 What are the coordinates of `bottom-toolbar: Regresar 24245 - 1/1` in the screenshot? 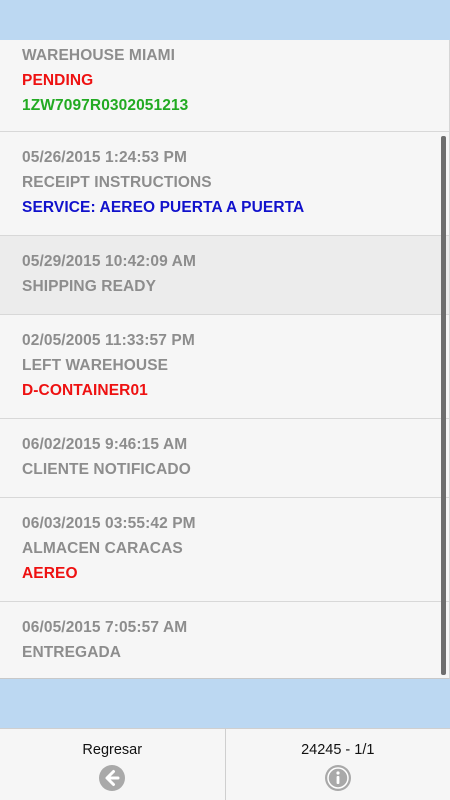 It's located at (225, 764).